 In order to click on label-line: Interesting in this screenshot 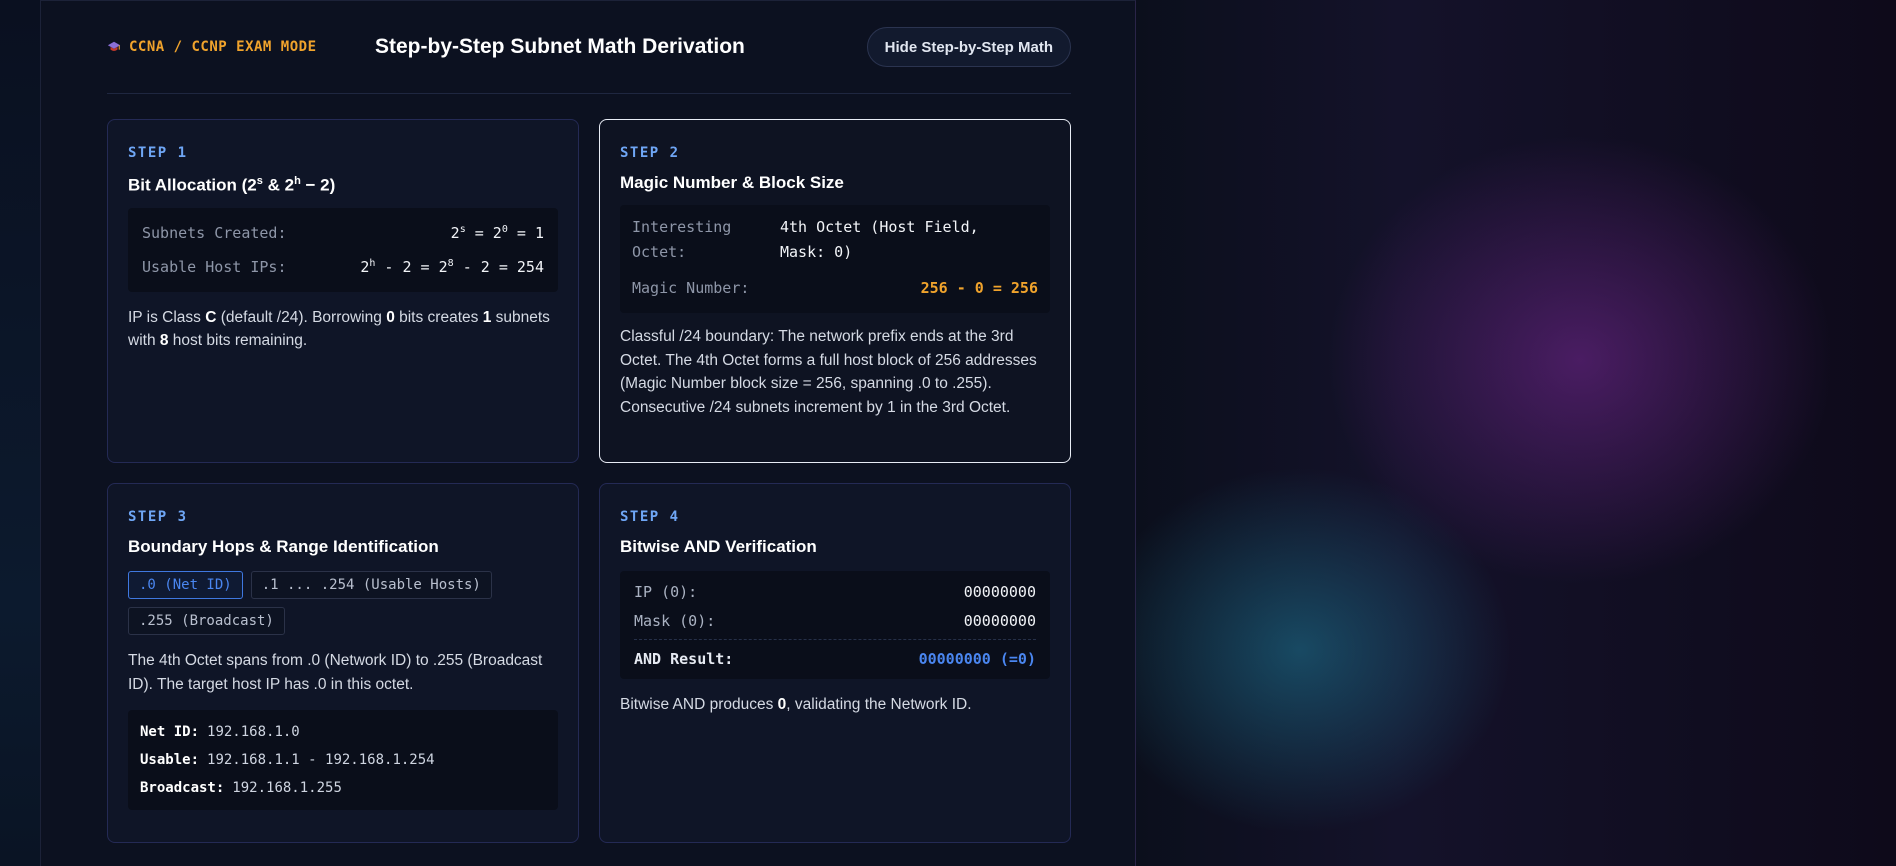, I will do `click(682, 227)`.